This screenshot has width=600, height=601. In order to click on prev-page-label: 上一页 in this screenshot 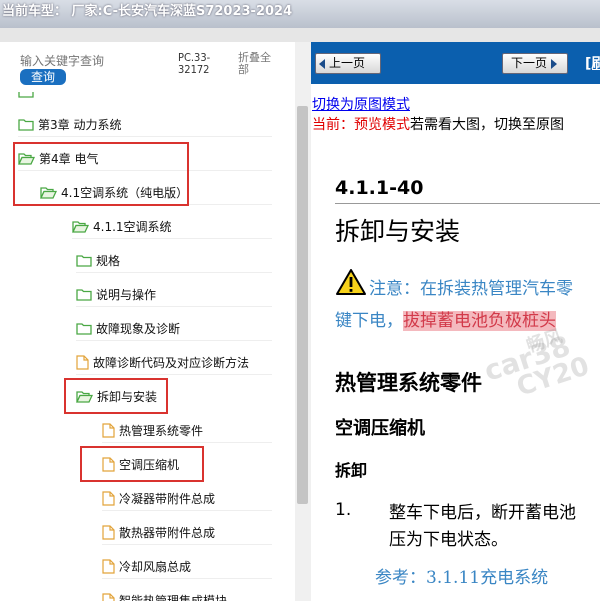, I will do `click(347, 63)`.